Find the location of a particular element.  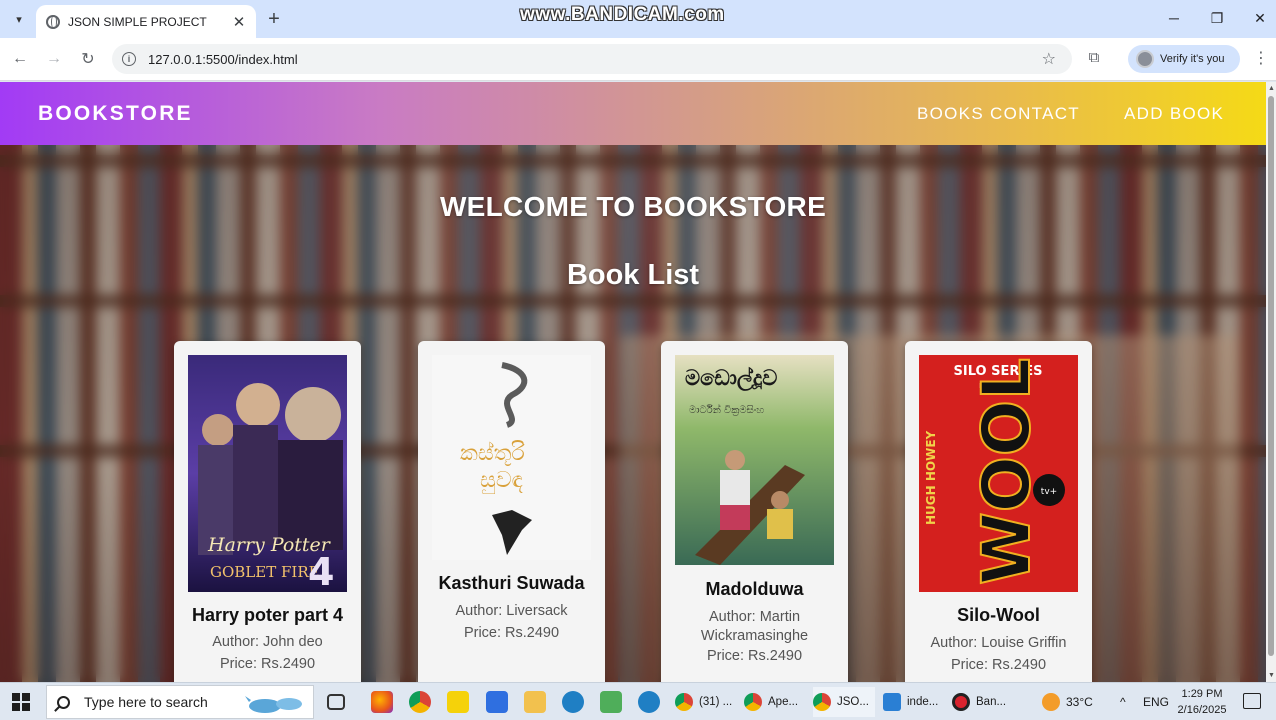

book-title: Madolduwa is located at coordinates (754, 589).